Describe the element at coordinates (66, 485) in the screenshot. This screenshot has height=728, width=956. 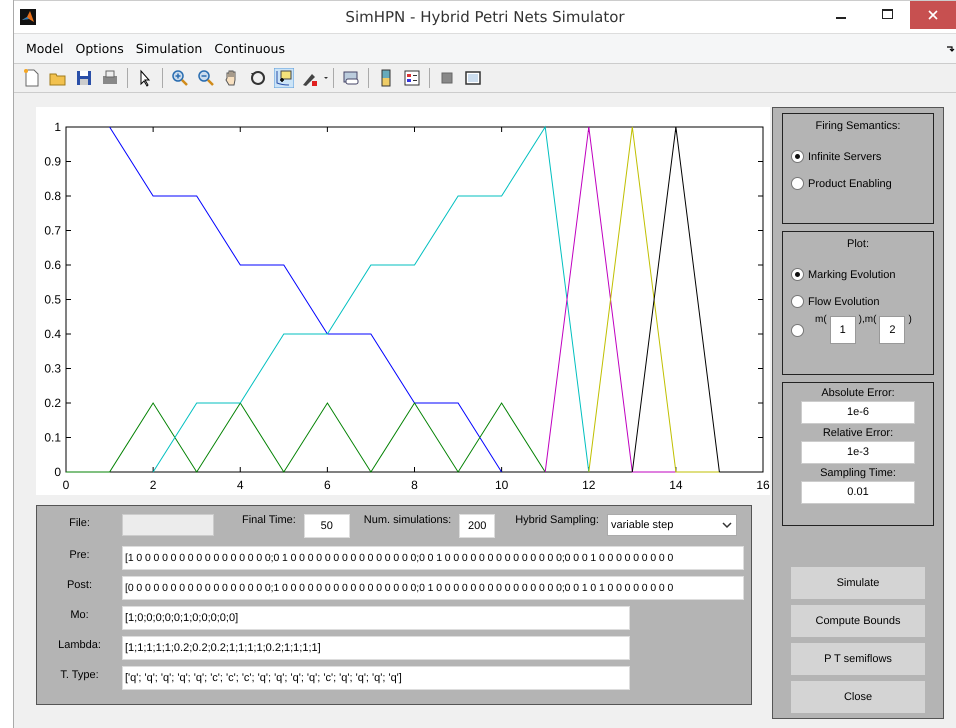
I see `x-tick-label: 0` at that location.